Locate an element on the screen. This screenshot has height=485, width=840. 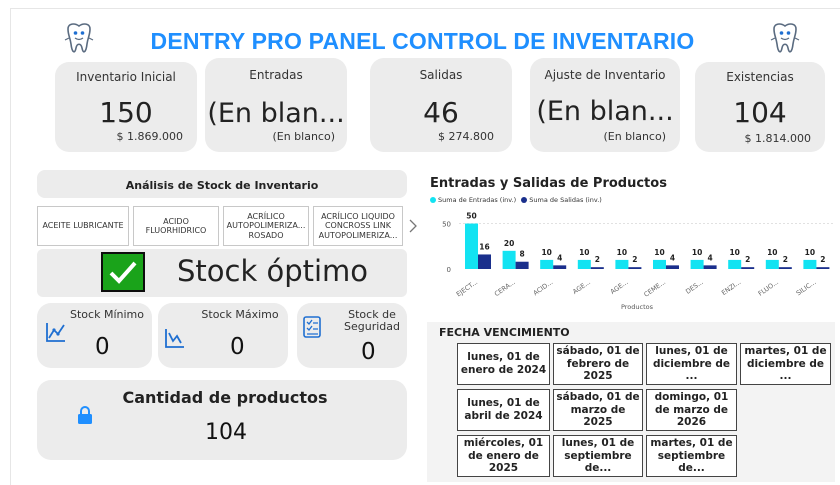
kpi-card-entradas: Entradas (En blan... (En blanco) is located at coordinates (276, 105).